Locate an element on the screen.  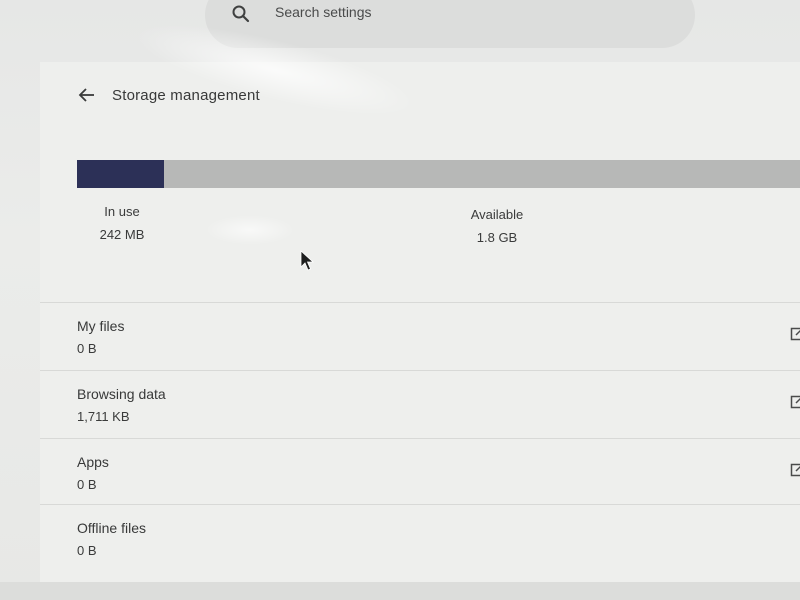
available-value: 1.8 GB is located at coordinates (497, 237).